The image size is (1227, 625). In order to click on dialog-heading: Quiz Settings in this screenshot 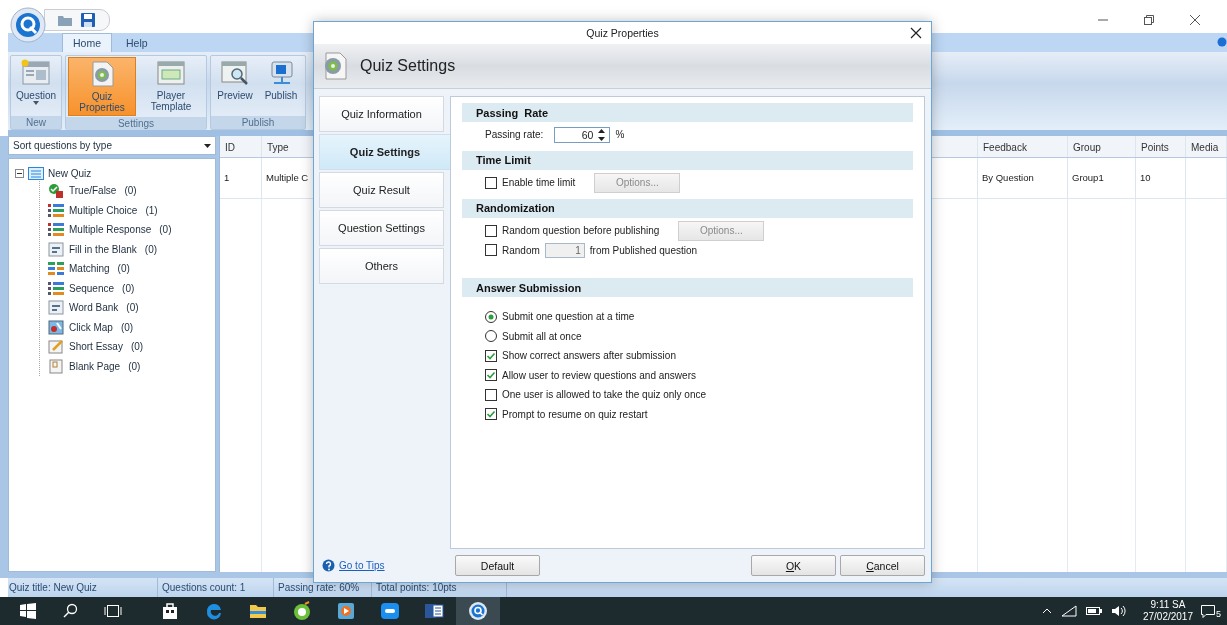, I will do `click(408, 66)`.